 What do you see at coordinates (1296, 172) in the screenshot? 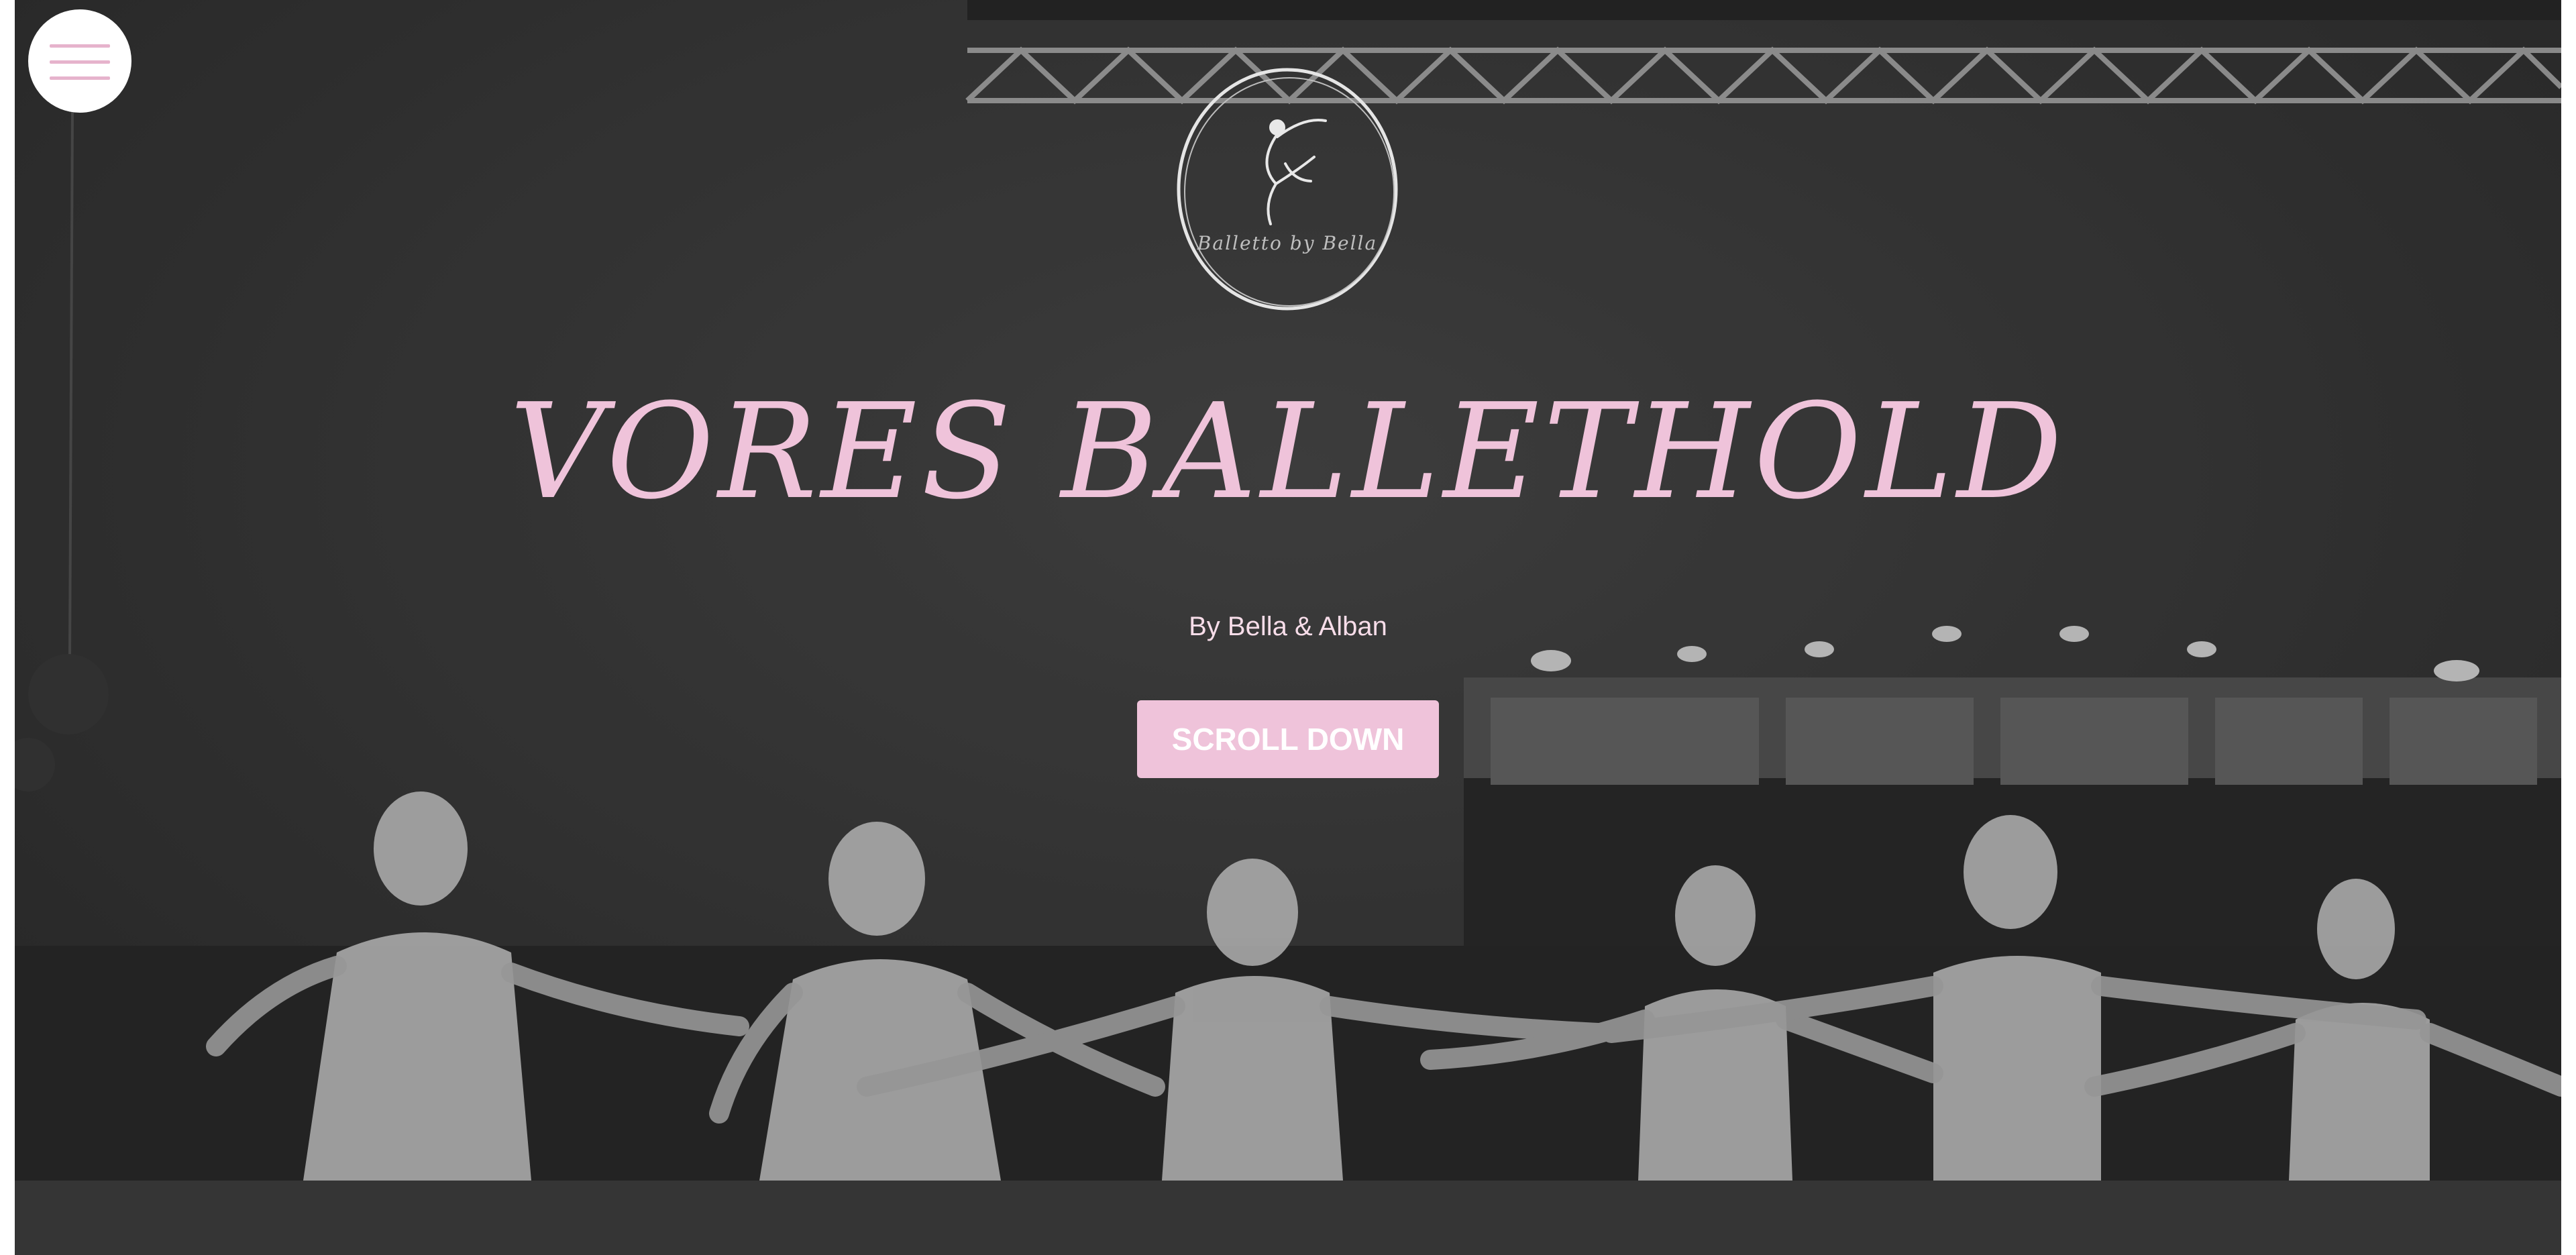
I see `ballerina-icon` at bounding box center [1296, 172].